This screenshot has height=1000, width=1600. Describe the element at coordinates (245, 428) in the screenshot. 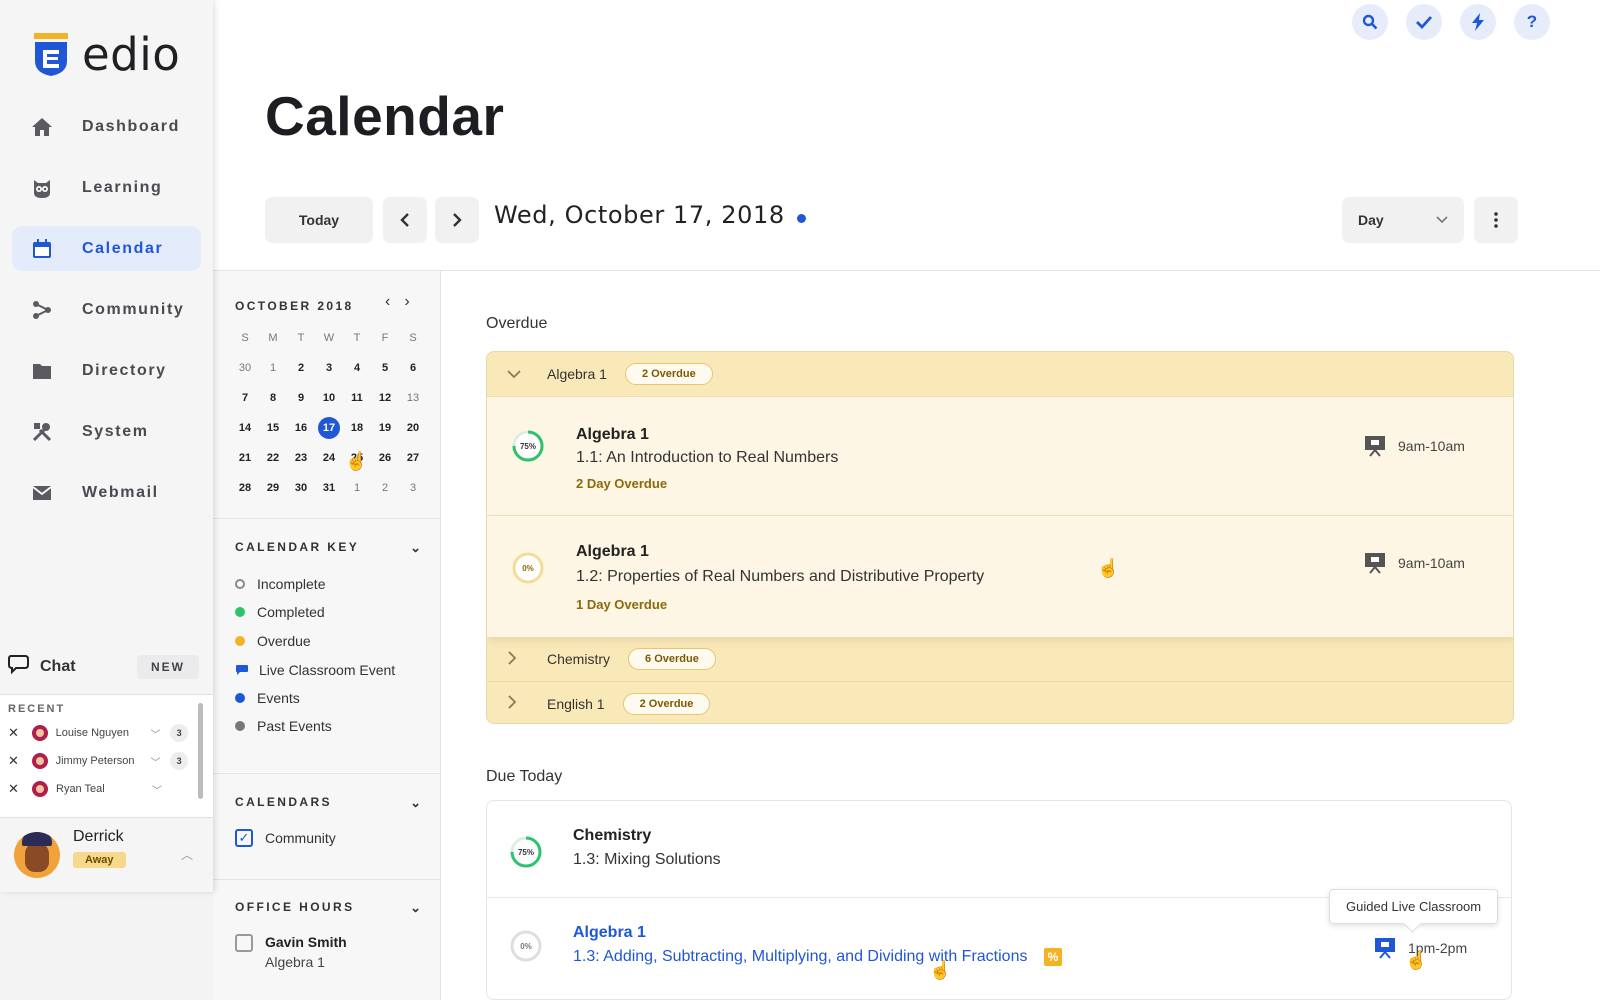

I see `day-cell: 14` at that location.